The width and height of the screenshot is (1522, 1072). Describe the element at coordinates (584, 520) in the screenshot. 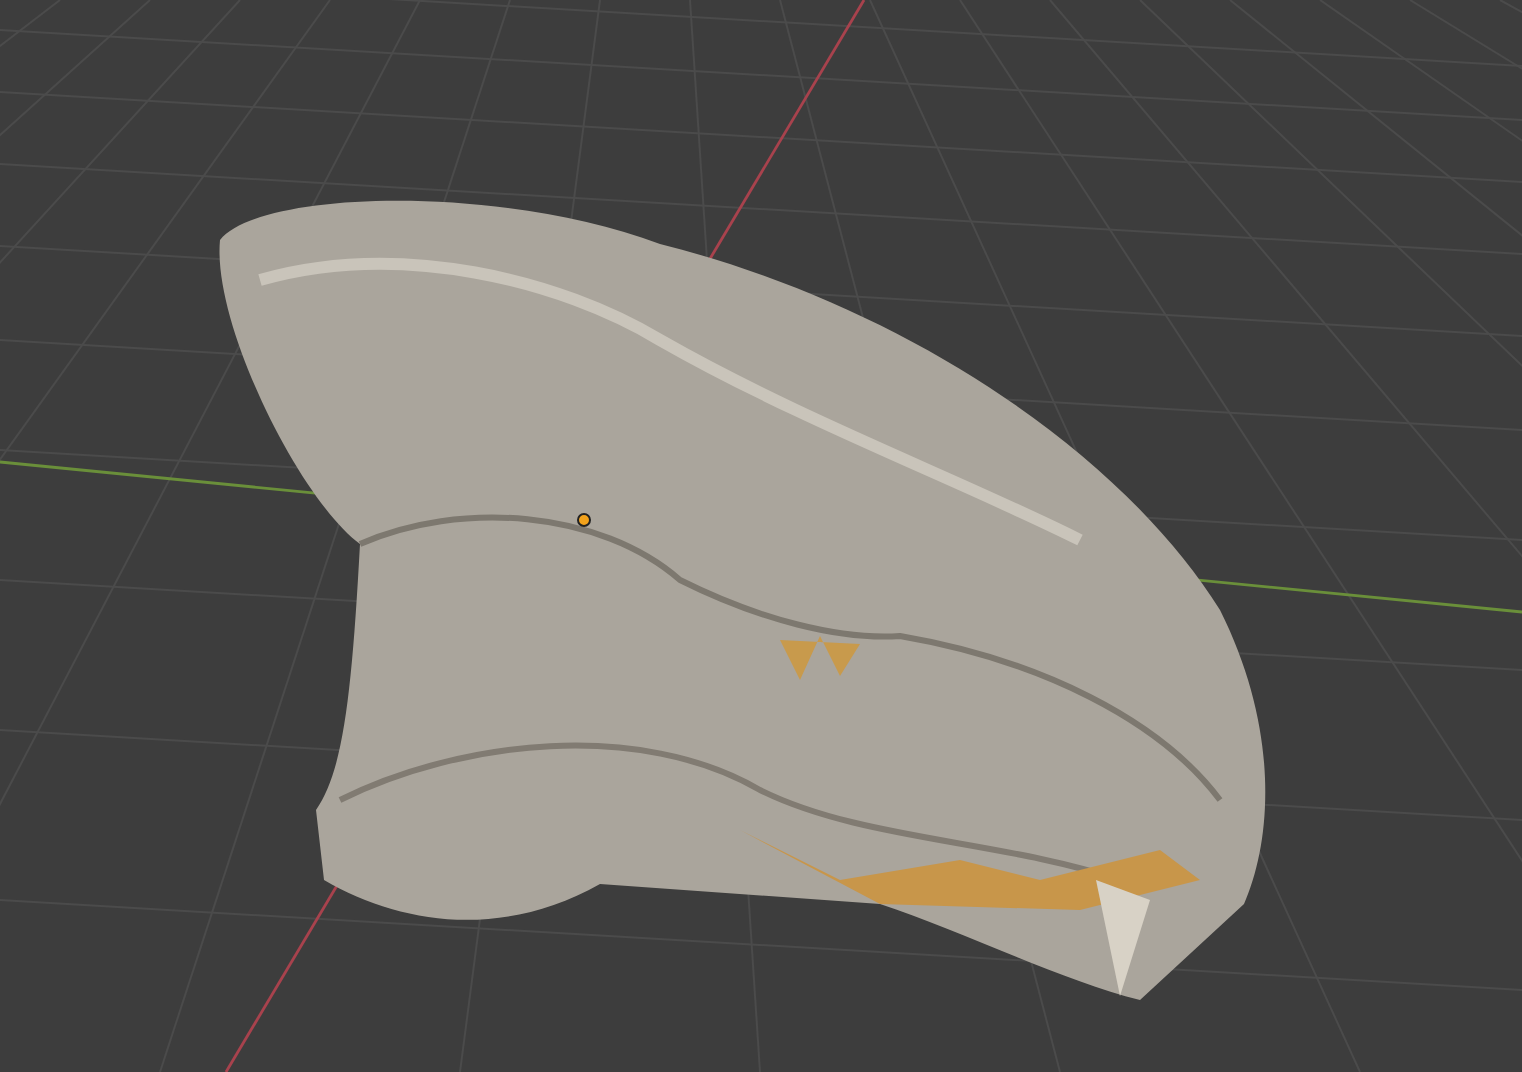

I see `origin-point-icon` at that location.